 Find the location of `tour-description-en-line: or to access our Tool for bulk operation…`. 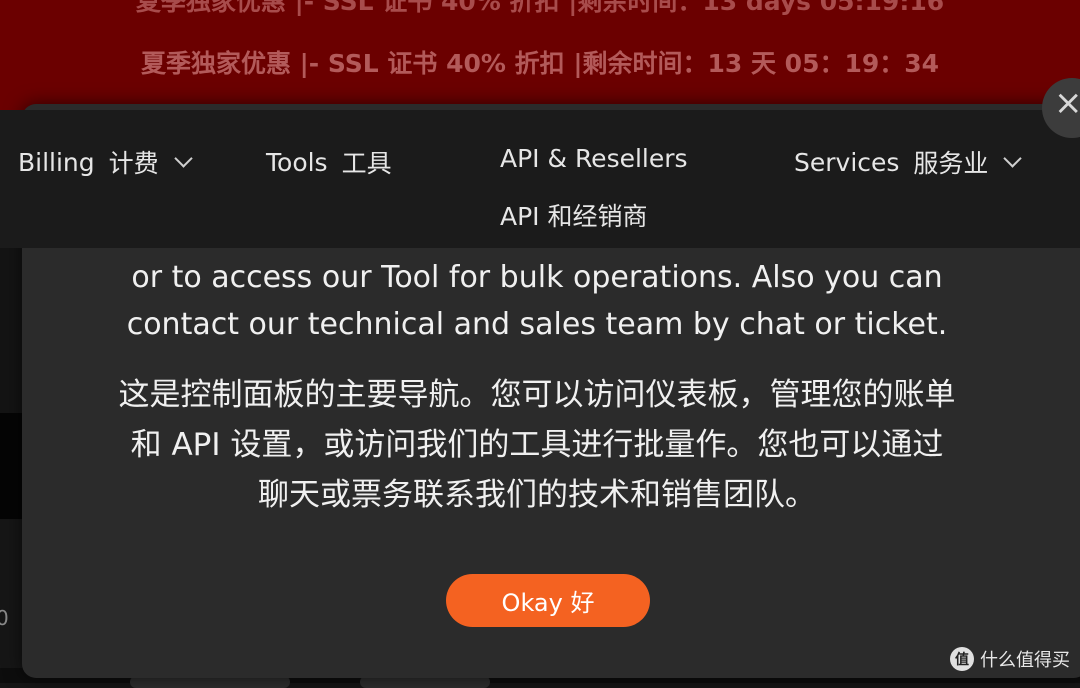

tour-description-en-line: or to access our Tool for bulk operation… is located at coordinates (537, 277).